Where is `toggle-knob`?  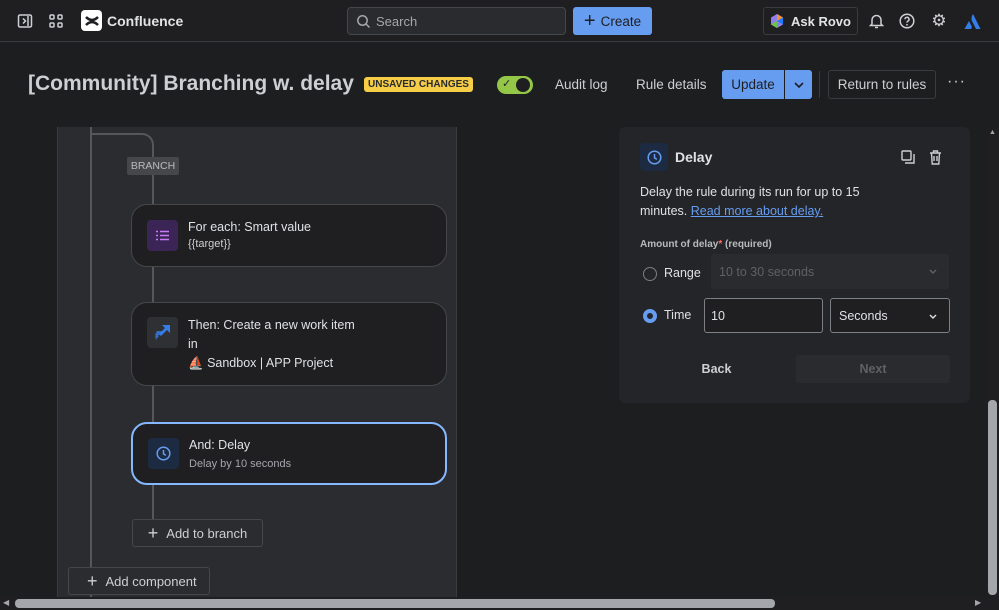 toggle-knob is located at coordinates (523, 85).